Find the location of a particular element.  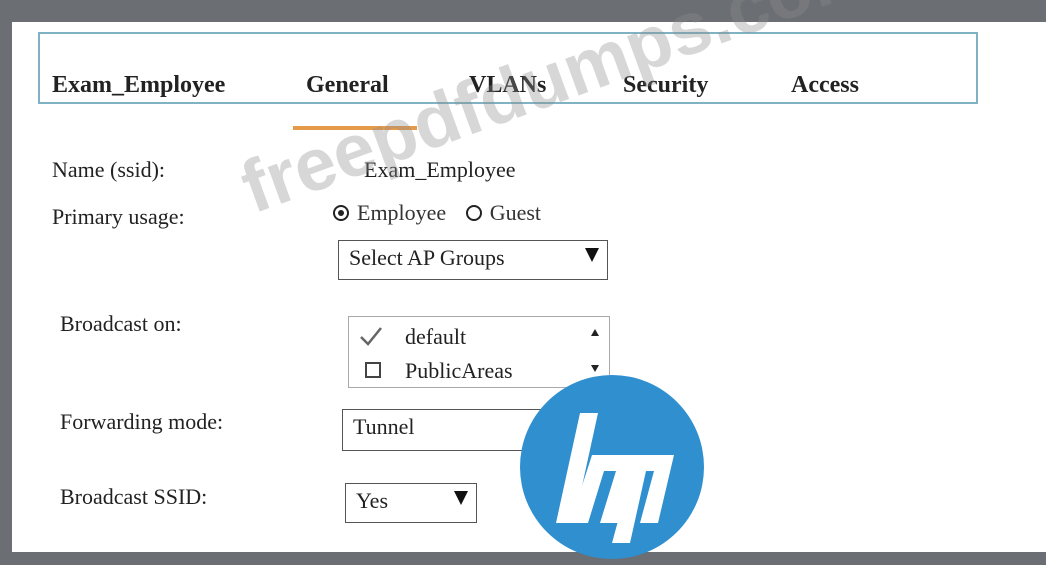

radio-guest-label: Guest is located at coordinates (515, 212).